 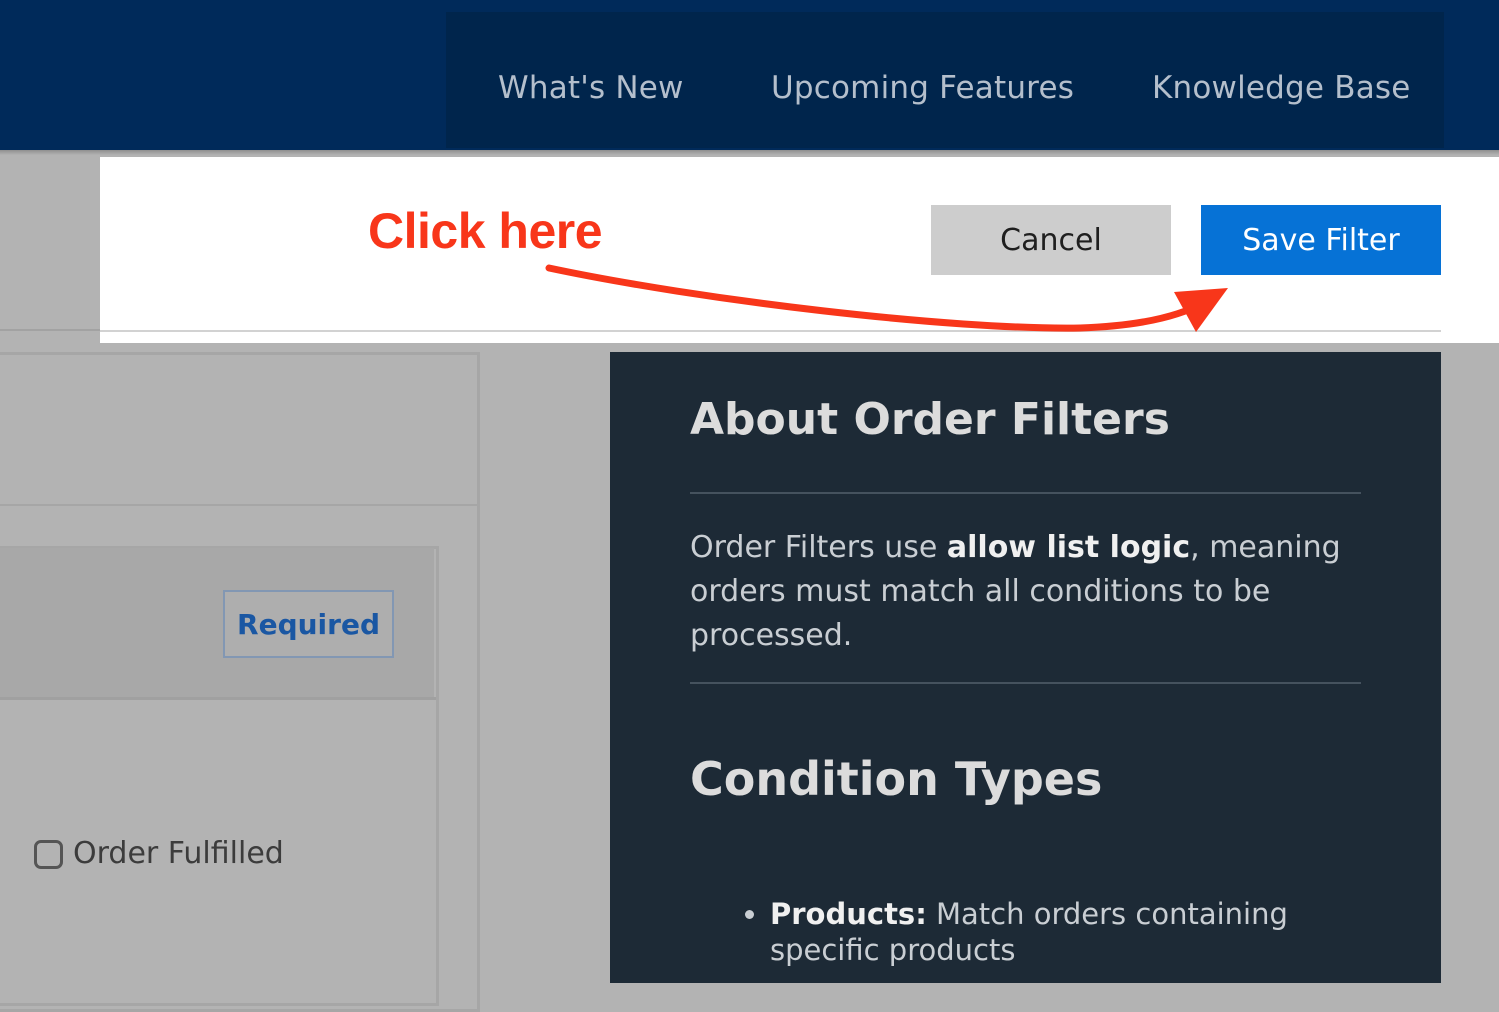 I want to click on condition-types-heading: Condition Types, so click(x=896, y=779).